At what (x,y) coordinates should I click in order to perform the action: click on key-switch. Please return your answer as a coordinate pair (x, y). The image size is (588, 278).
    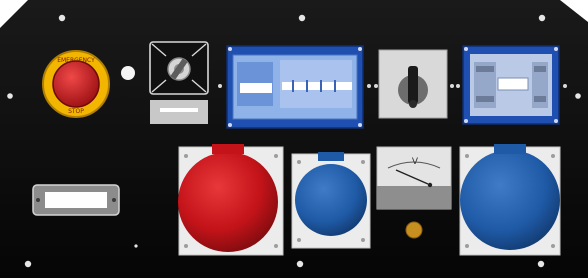
    Looking at the image, I should click on (179, 82).